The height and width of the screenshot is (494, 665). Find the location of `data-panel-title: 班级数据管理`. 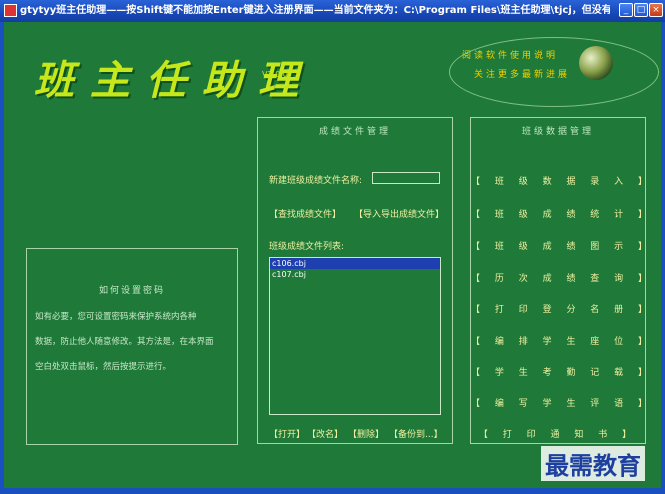

data-panel-title: 班级数据管理 is located at coordinates (557, 132).